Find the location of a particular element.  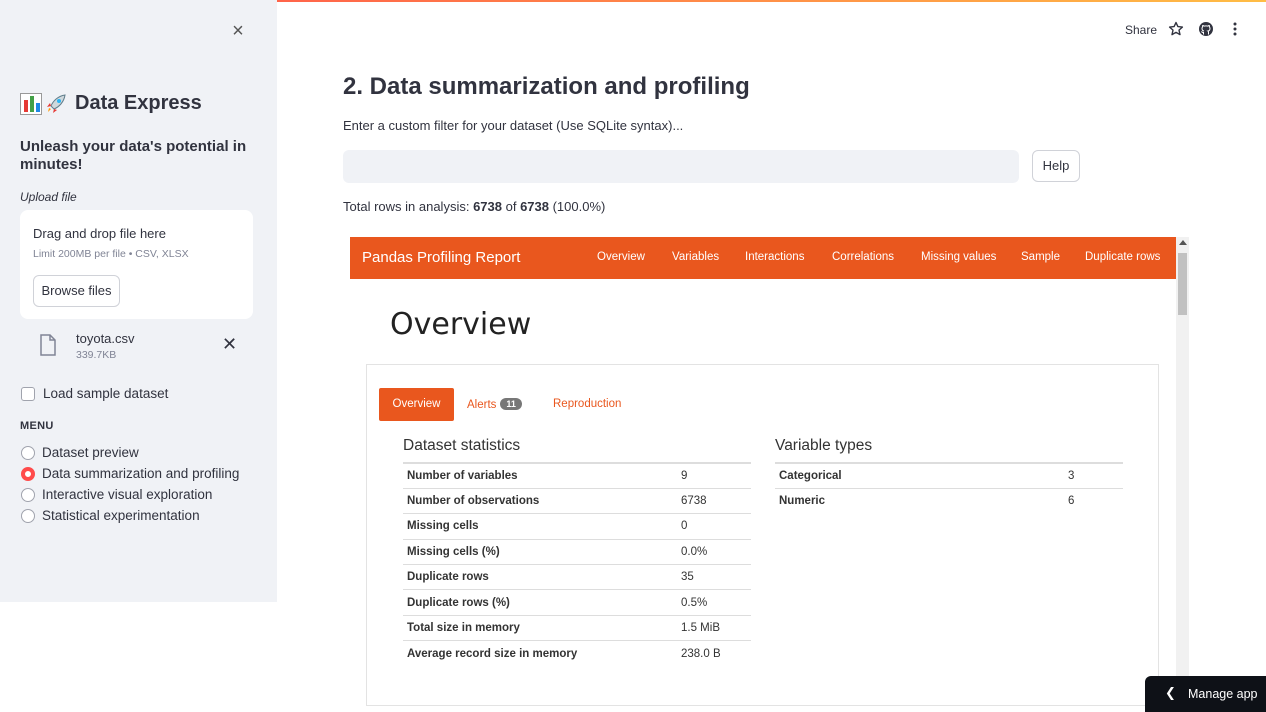

table-row: Number of observations 6738 is located at coordinates (577, 500).